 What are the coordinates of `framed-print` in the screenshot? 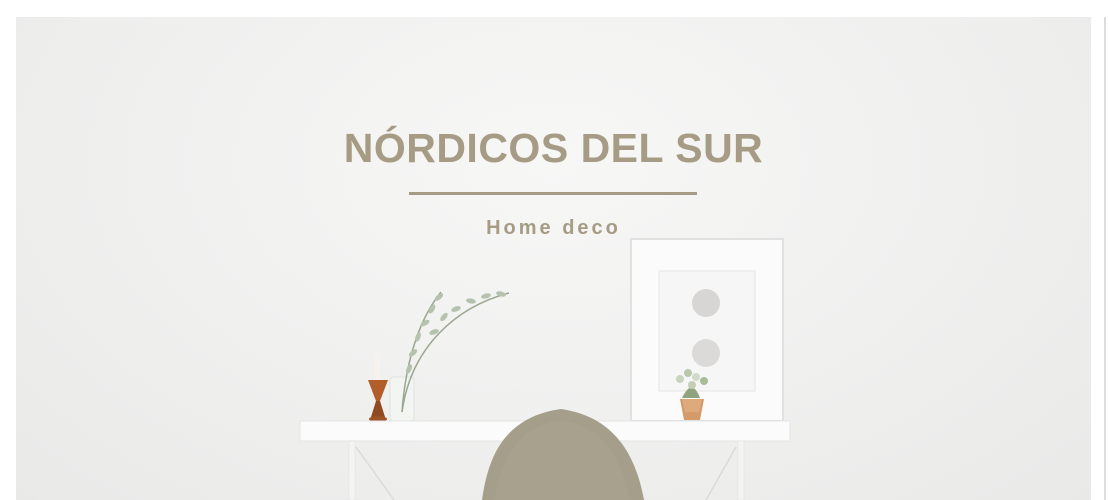 It's located at (707, 330).